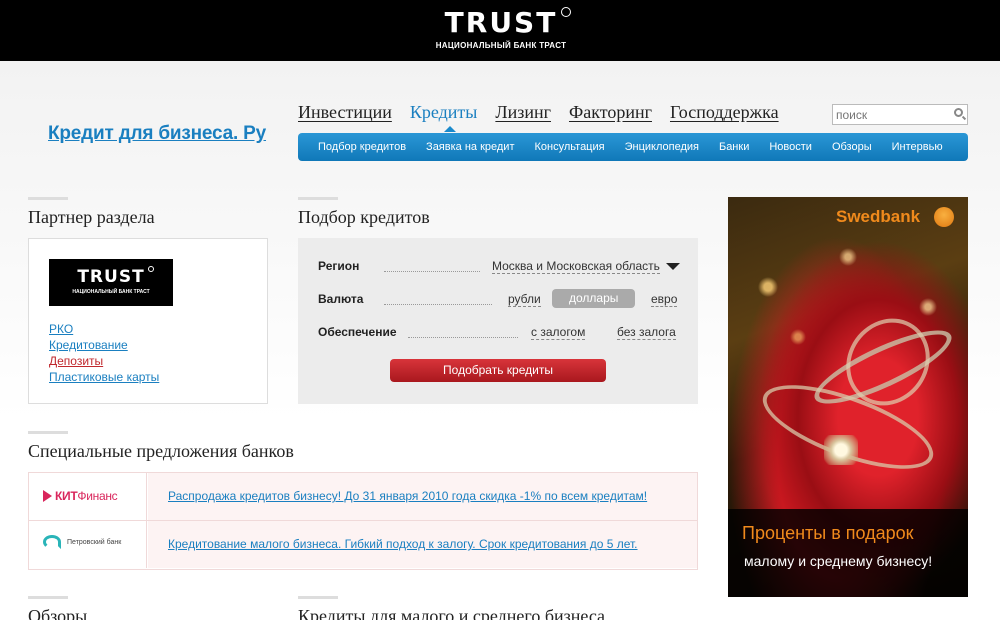 The height and width of the screenshot is (620, 1000). Describe the element at coordinates (570, 147) in the screenshot. I see `subnav-consultation: Консультация` at that location.